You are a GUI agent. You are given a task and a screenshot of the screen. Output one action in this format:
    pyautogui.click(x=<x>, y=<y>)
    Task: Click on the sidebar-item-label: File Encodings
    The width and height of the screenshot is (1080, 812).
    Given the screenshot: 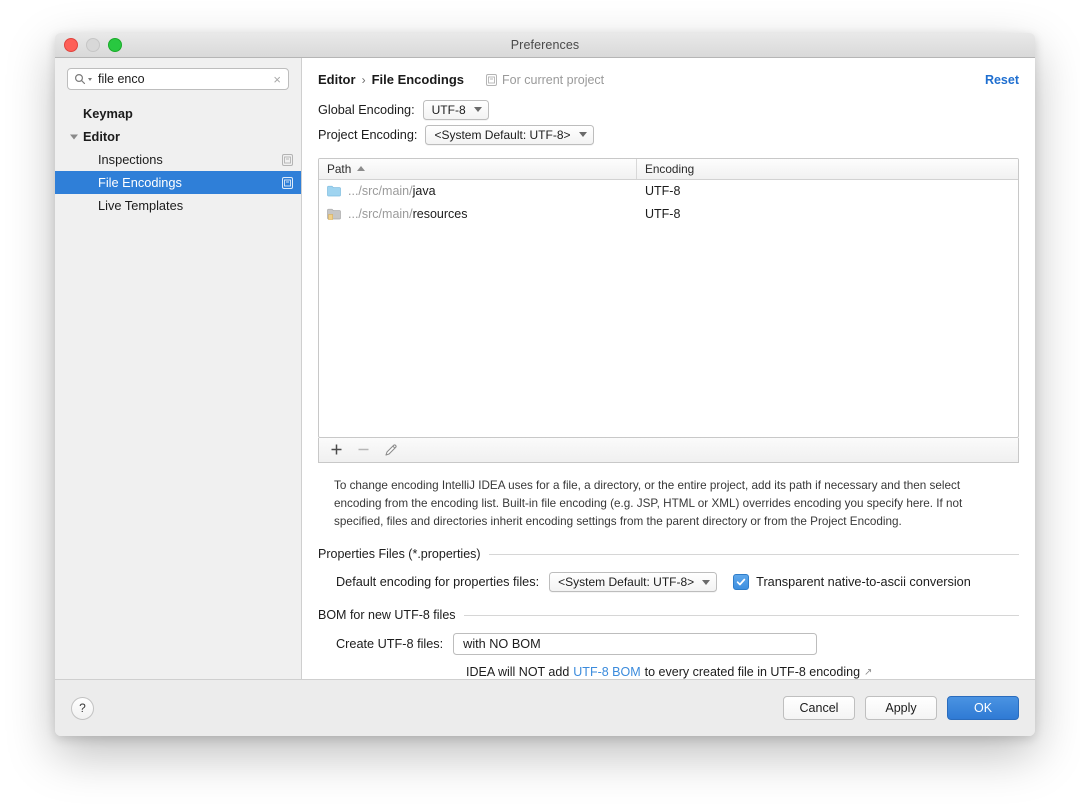 What is the action you would take?
    pyautogui.click(x=140, y=182)
    